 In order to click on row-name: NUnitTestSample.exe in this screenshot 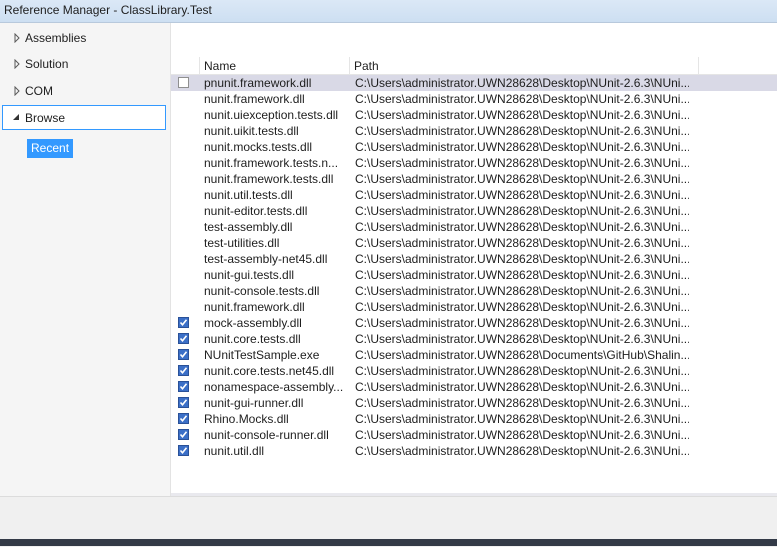, I will do `click(262, 355)`.